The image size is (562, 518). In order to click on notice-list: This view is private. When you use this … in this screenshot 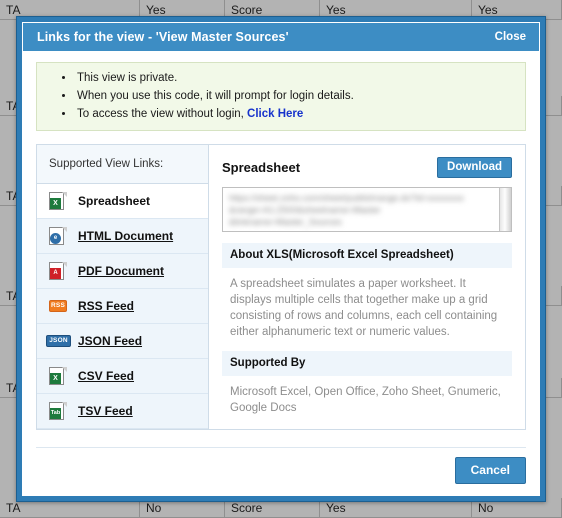, I will do `click(281, 96)`.